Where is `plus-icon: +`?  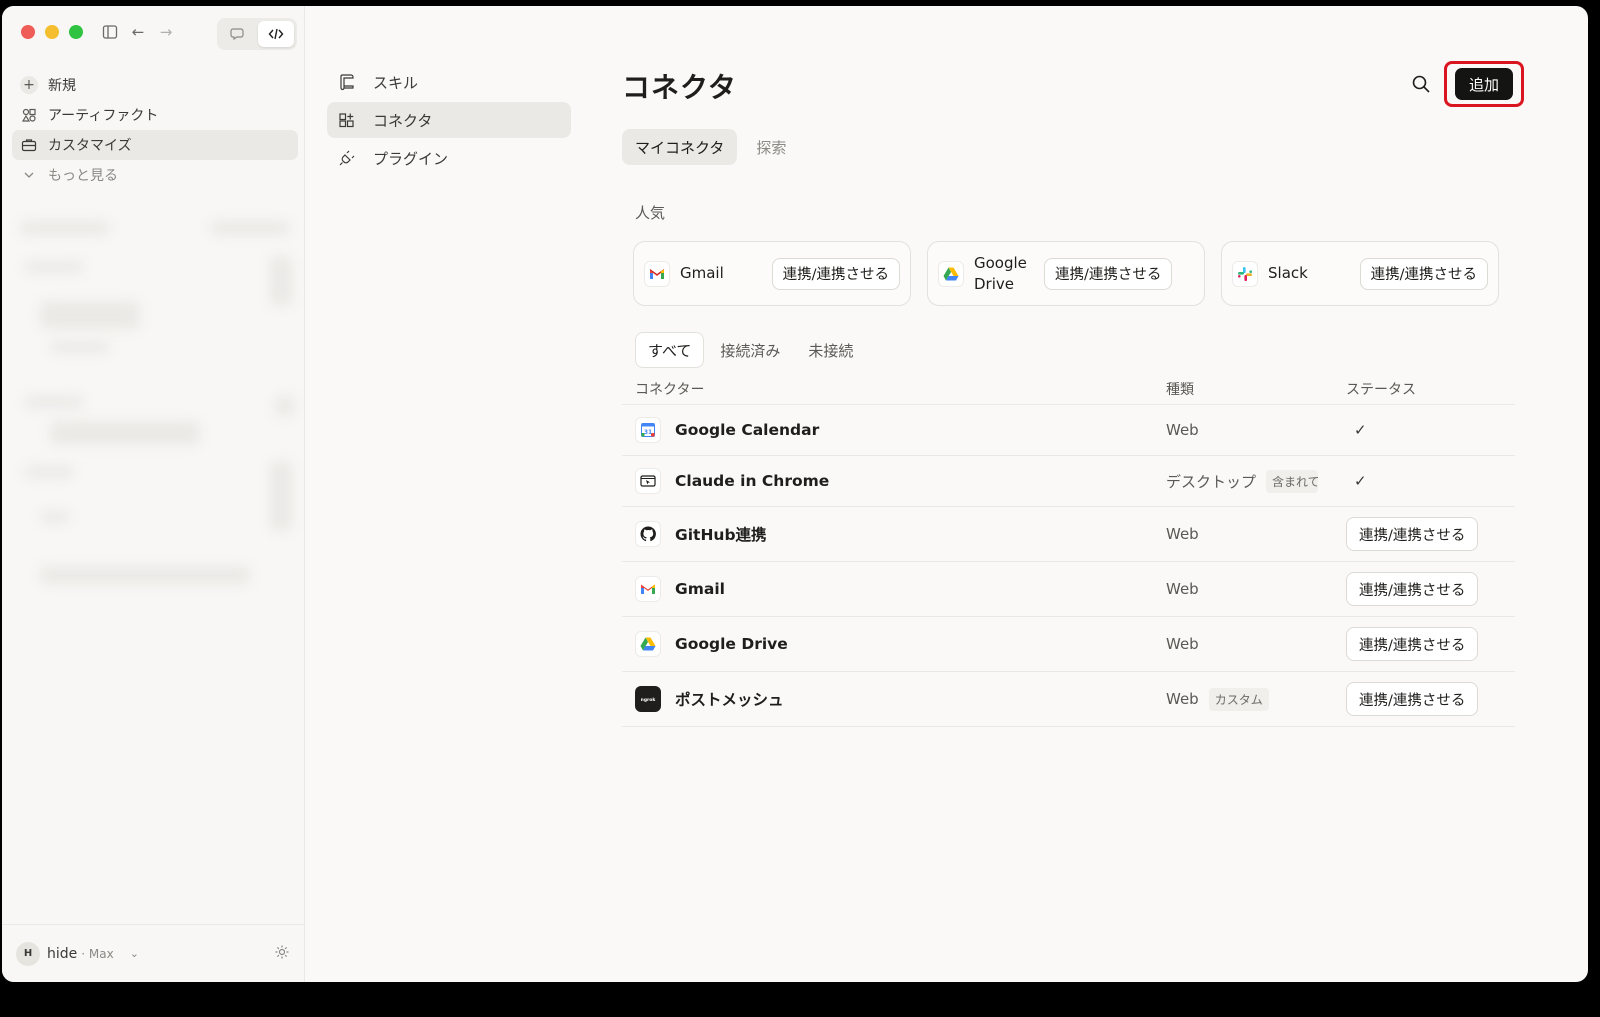
plus-icon: + is located at coordinates (29, 85).